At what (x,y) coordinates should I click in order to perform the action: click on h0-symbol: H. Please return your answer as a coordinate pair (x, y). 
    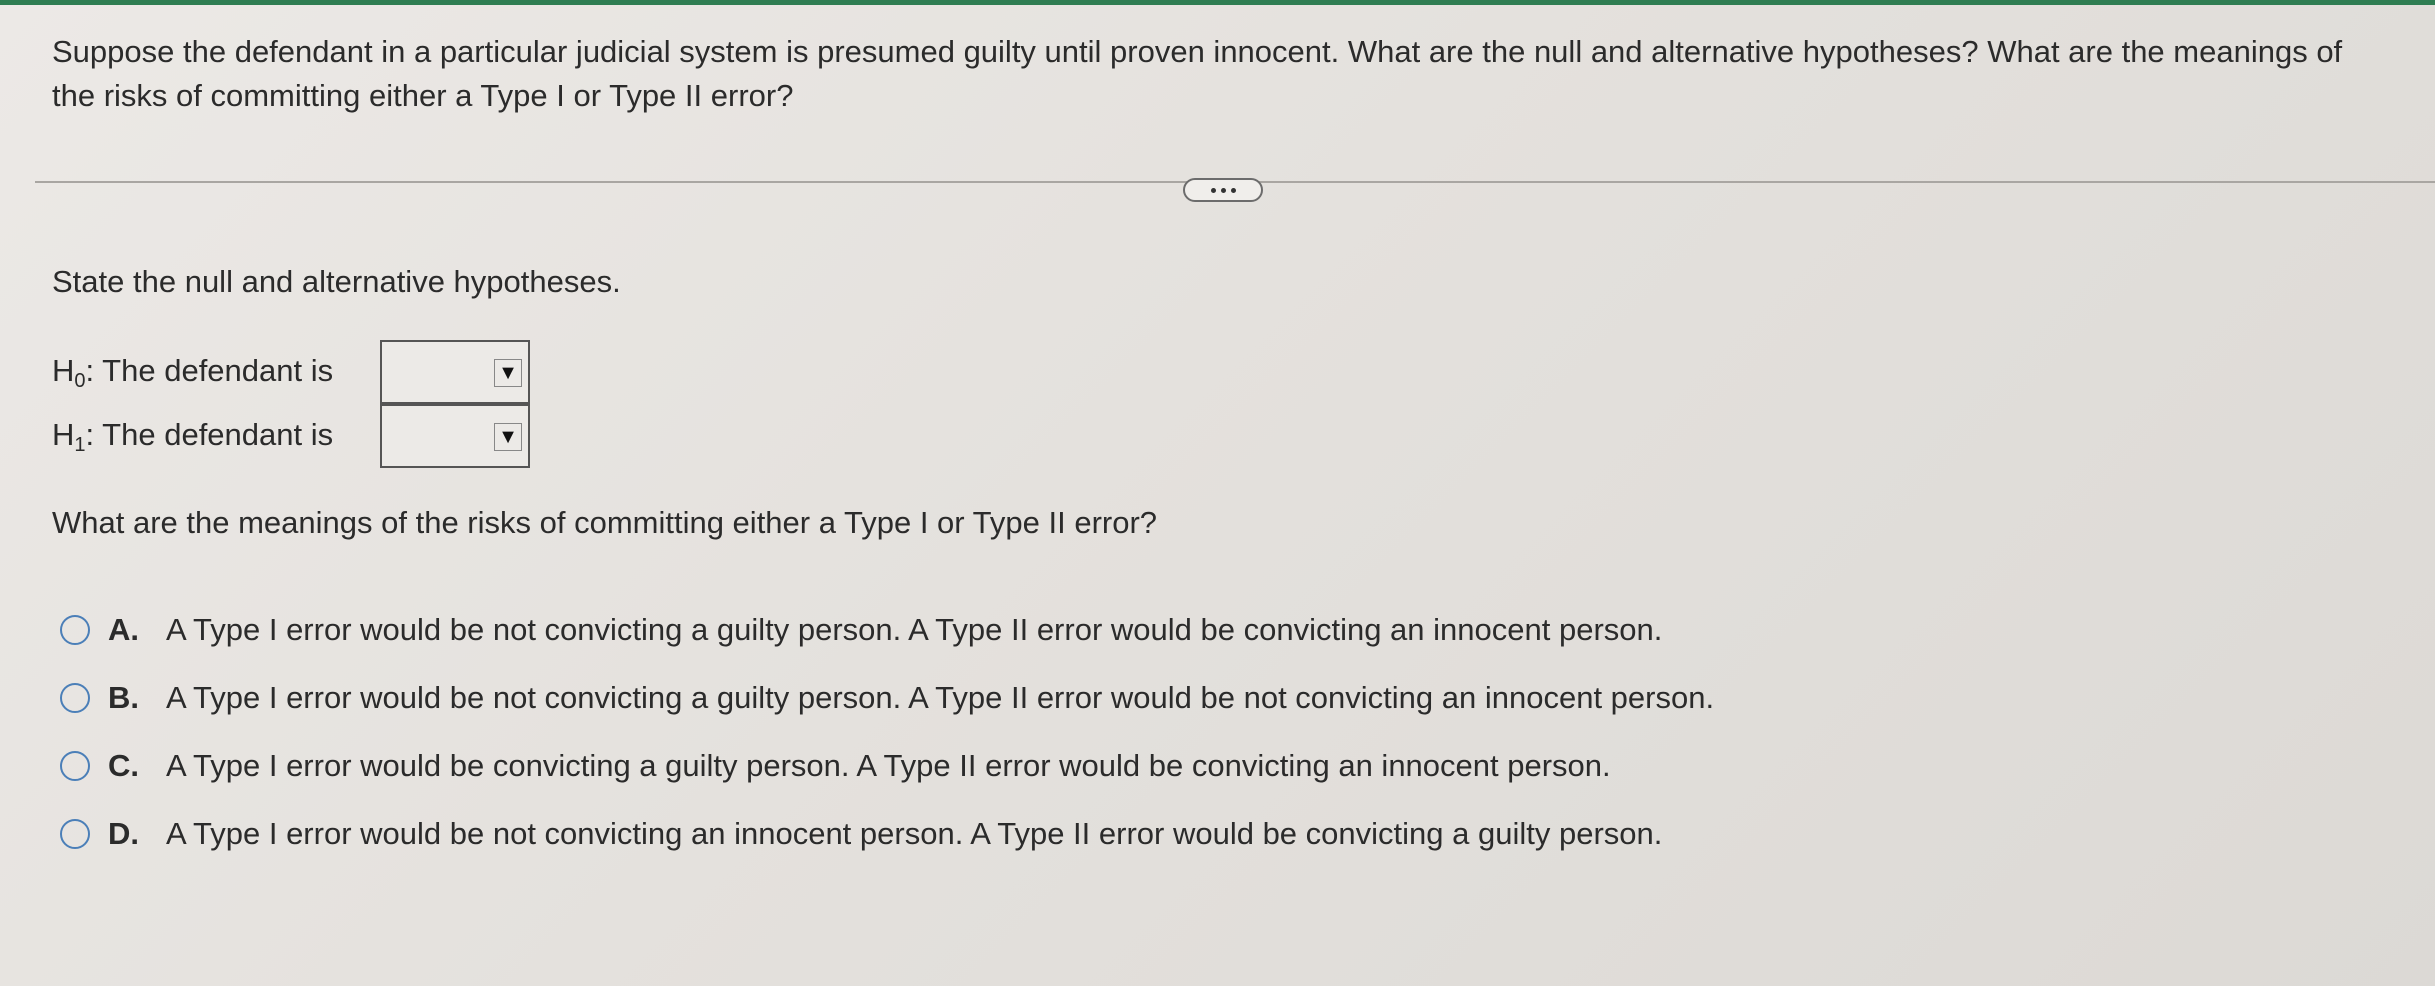
    Looking at the image, I should click on (63, 370).